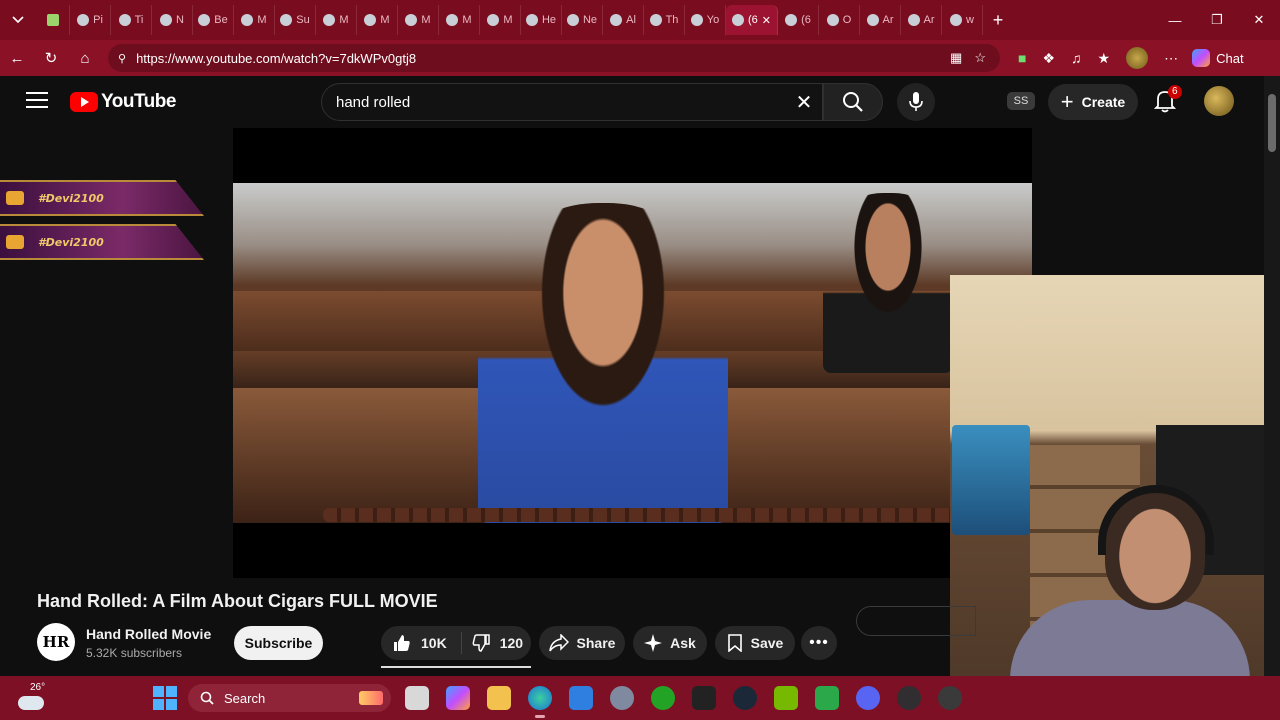  Describe the element at coordinates (1067, 101) in the screenshot. I see `plus-icon: +` at that location.